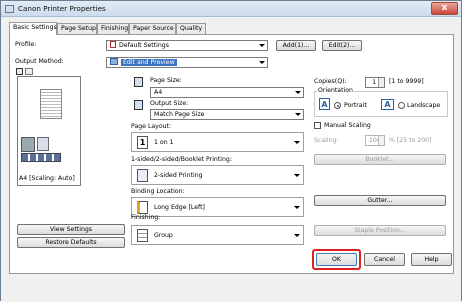 The image size is (462, 302). I want to click on scaling-label: Scaling:, so click(326, 140).